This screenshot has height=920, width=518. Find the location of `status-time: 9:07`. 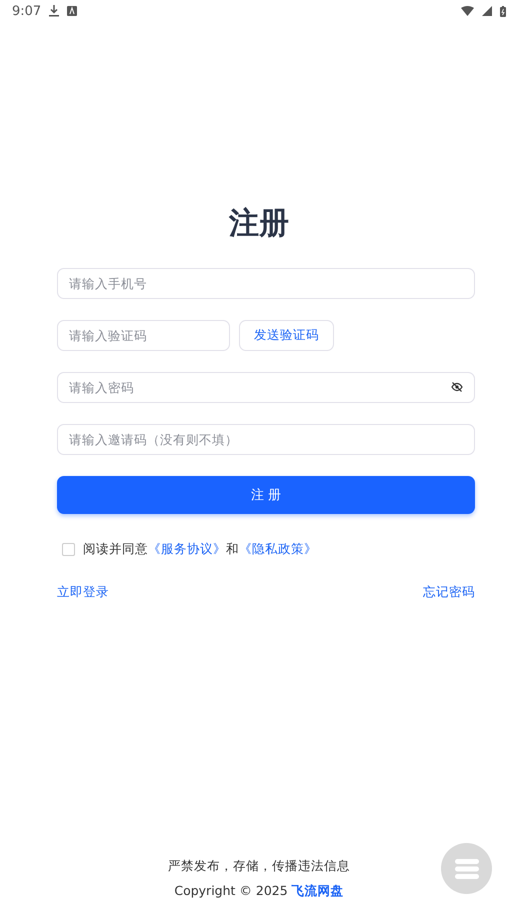

status-time: 9:07 is located at coordinates (27, 11).